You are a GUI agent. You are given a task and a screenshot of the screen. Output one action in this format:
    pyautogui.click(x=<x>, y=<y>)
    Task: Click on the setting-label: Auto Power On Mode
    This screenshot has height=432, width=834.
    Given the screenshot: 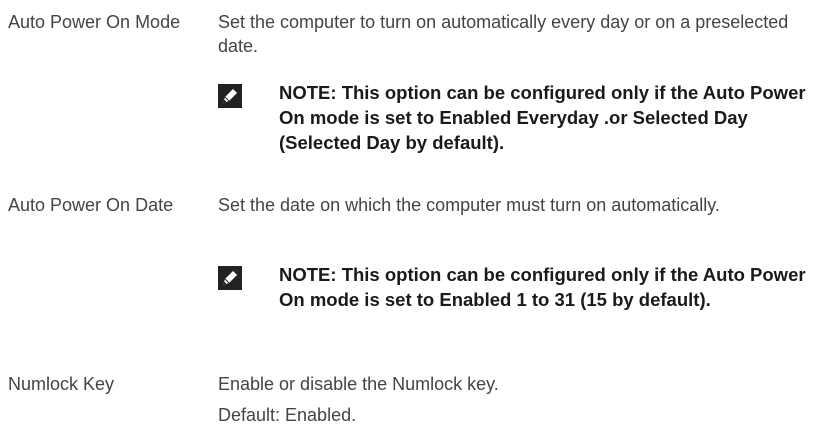 What is the action you would take?
    pyautogui.click(x=94, y=22)
    